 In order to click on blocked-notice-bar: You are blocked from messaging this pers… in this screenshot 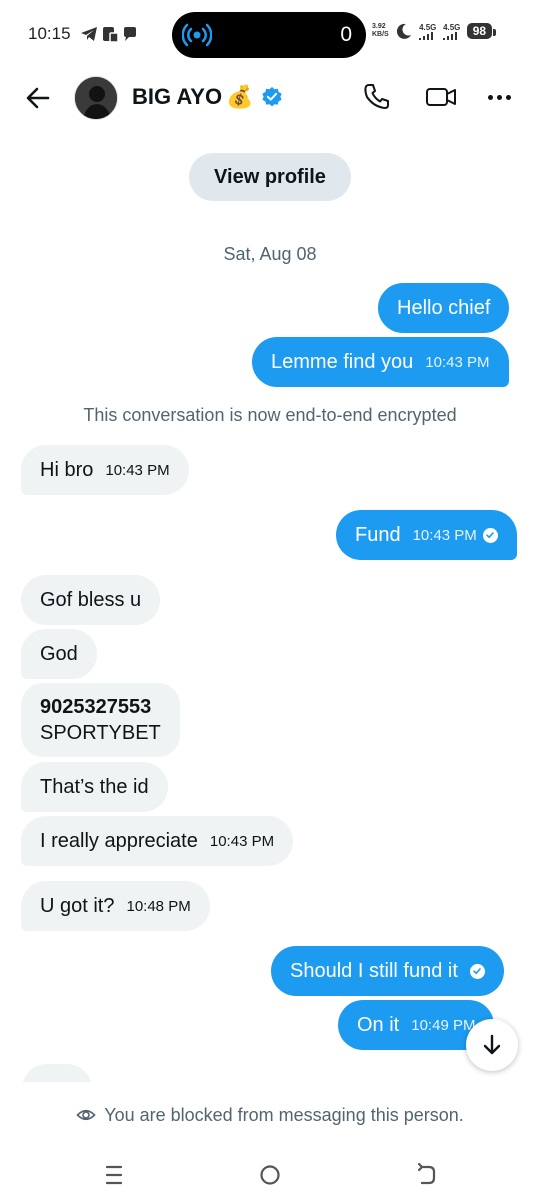, I will do `click(270, 1115)`.